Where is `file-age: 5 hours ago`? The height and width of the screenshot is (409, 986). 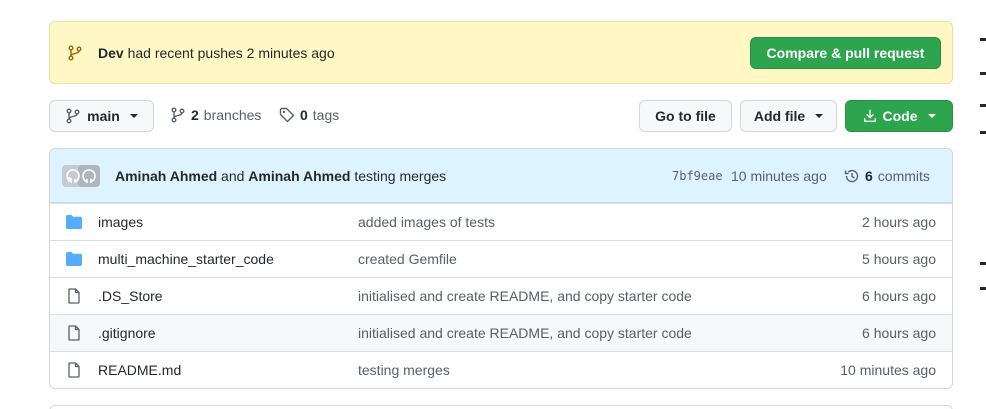
file-age: 5 hours ago is located at coordinates (899, 259).